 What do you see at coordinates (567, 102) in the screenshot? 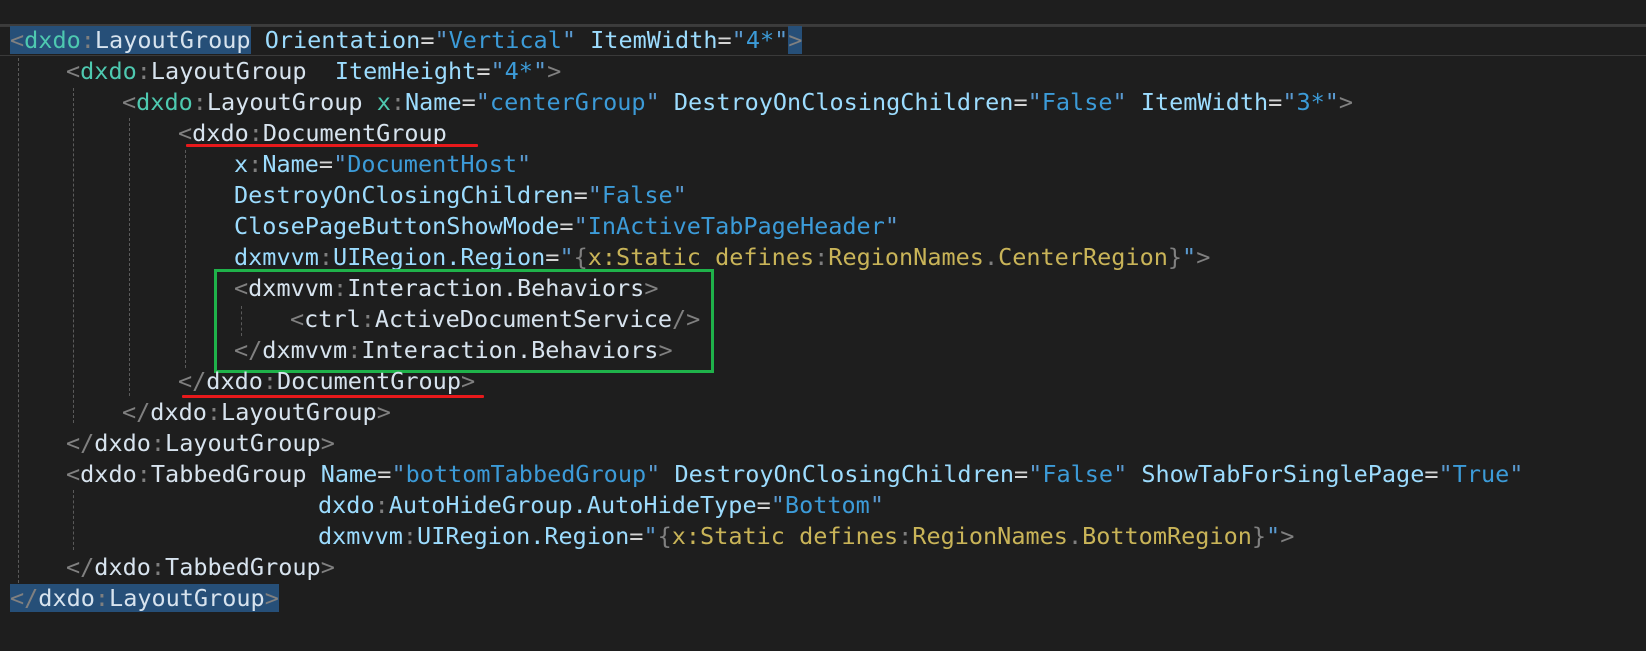
I see `attr-value: centerGroup` at bounding box center [567, 102].